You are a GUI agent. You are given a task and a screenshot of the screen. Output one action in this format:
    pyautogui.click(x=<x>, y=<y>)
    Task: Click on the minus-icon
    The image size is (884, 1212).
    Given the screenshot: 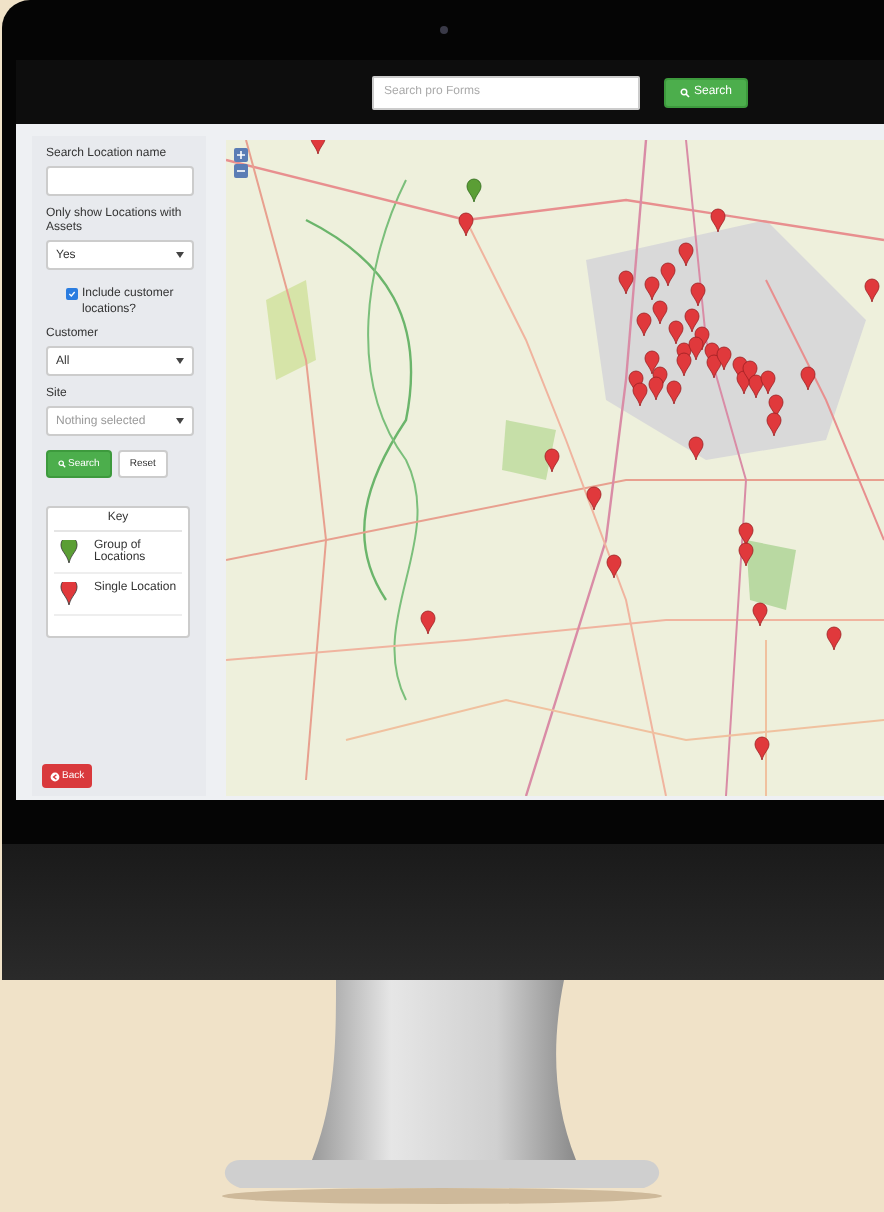 What is the action you would take?
    pyautogui.click(x=241, y=171)
    